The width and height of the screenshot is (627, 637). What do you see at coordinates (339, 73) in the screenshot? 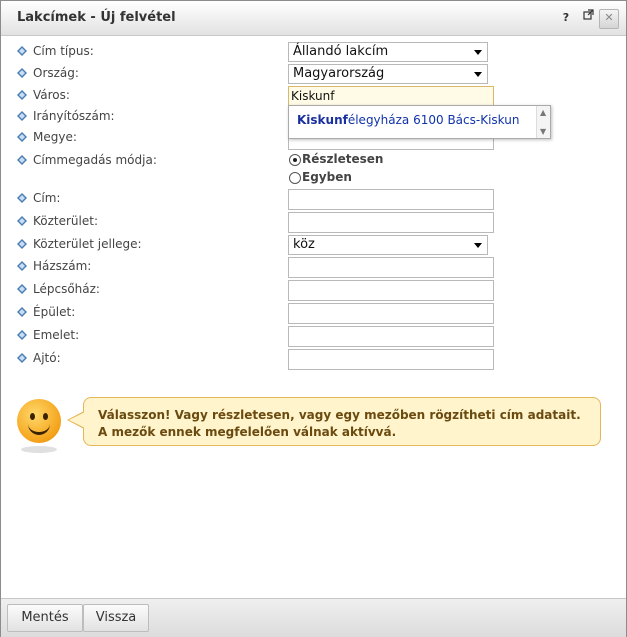
I see `orszag-value: Magyarország` at bounding box center [339, 73].